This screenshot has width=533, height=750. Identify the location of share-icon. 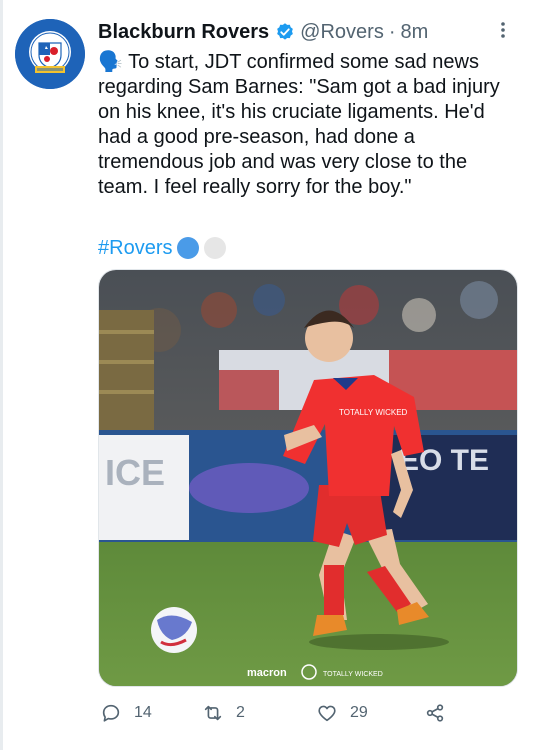
(435, 713).